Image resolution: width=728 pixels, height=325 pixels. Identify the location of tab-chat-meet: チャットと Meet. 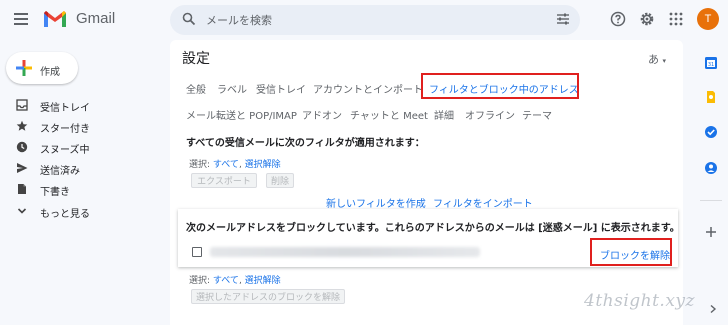
(389, 114).